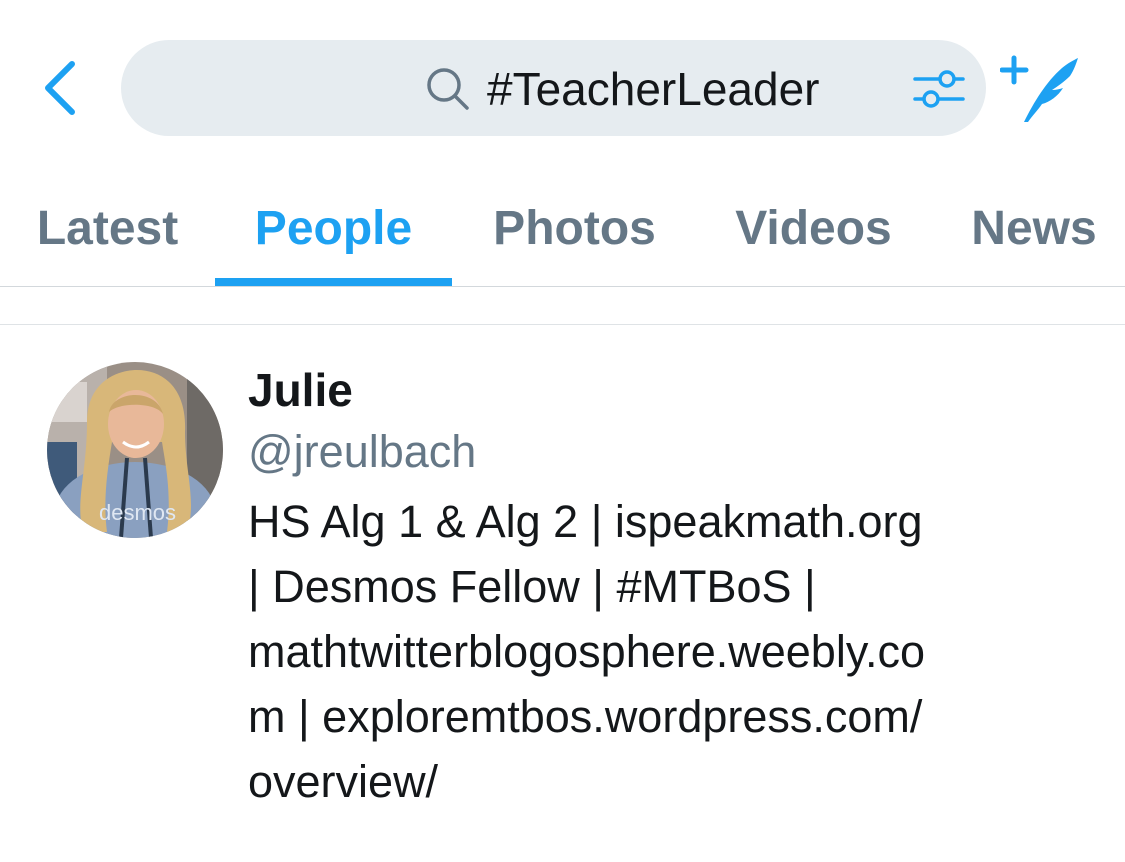 The width and height of the screenshot is (1125, 862). I want to click on shirt-text: desmos, so click(137, 512).